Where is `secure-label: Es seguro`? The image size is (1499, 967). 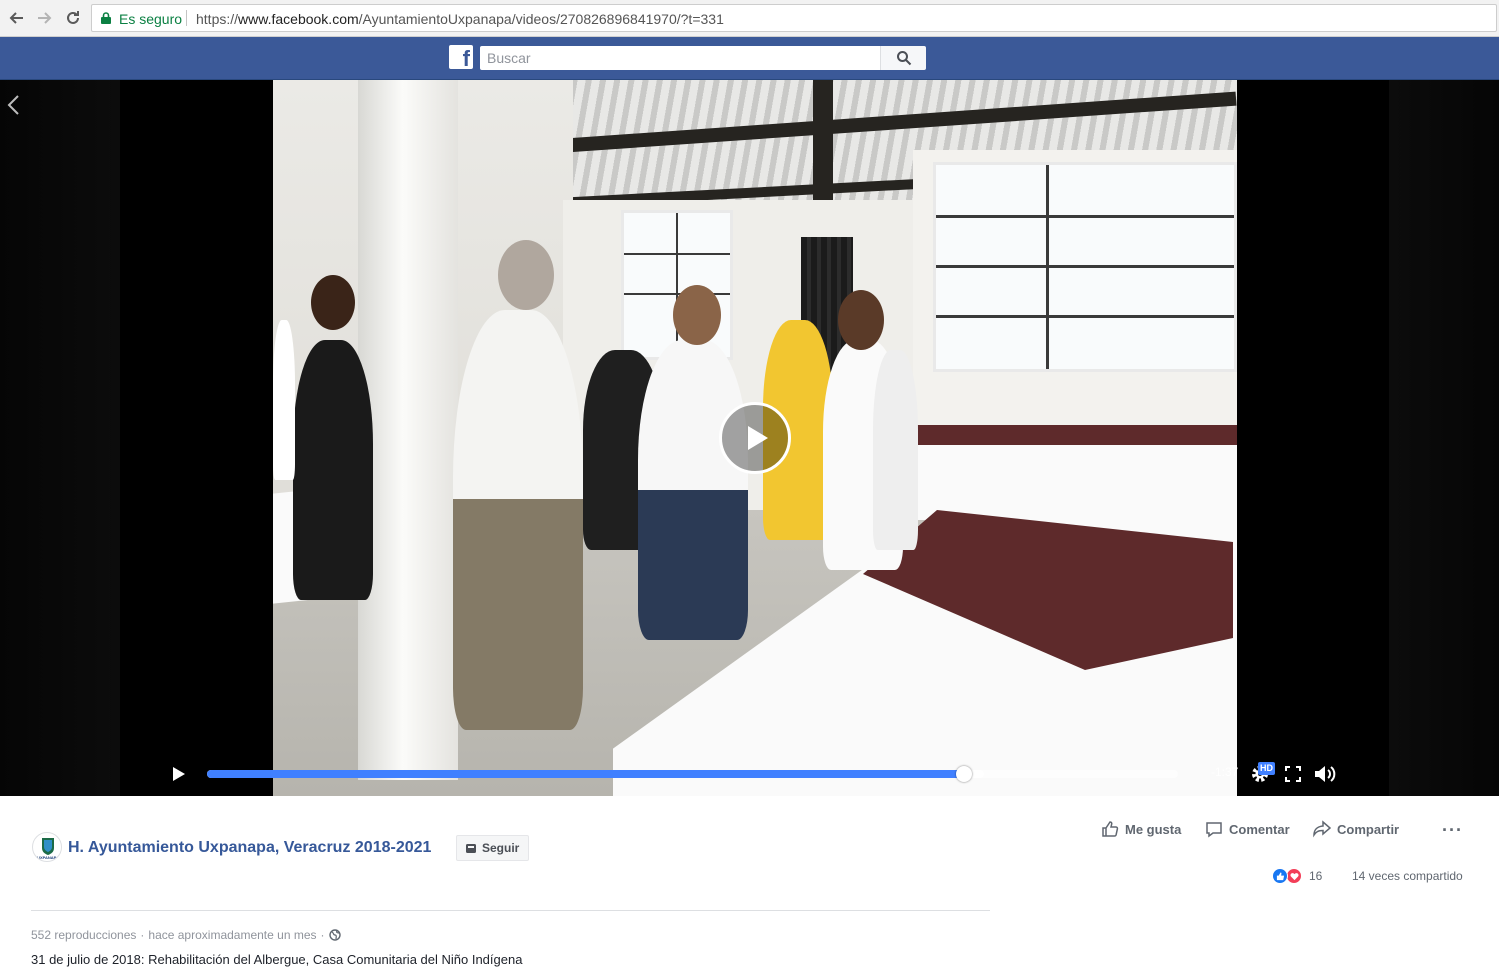 secure-label: Es seguro is located at coordinates (151, 19).